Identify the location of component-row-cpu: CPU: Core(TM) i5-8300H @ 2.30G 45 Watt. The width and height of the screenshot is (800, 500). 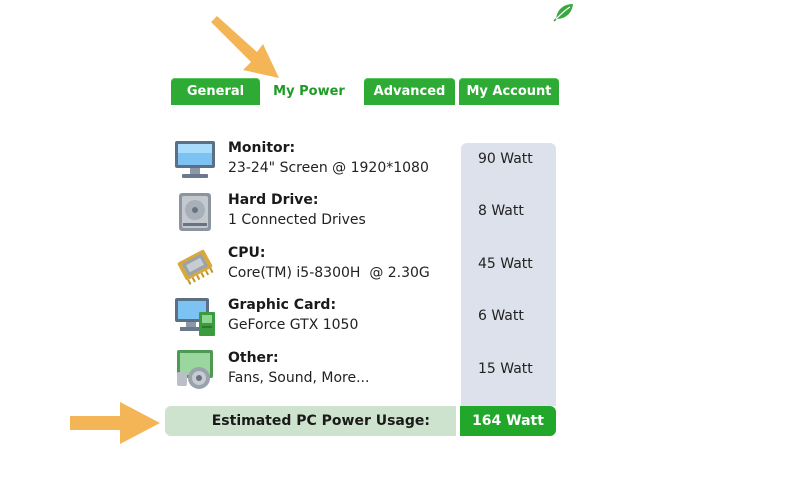
(367, 268).